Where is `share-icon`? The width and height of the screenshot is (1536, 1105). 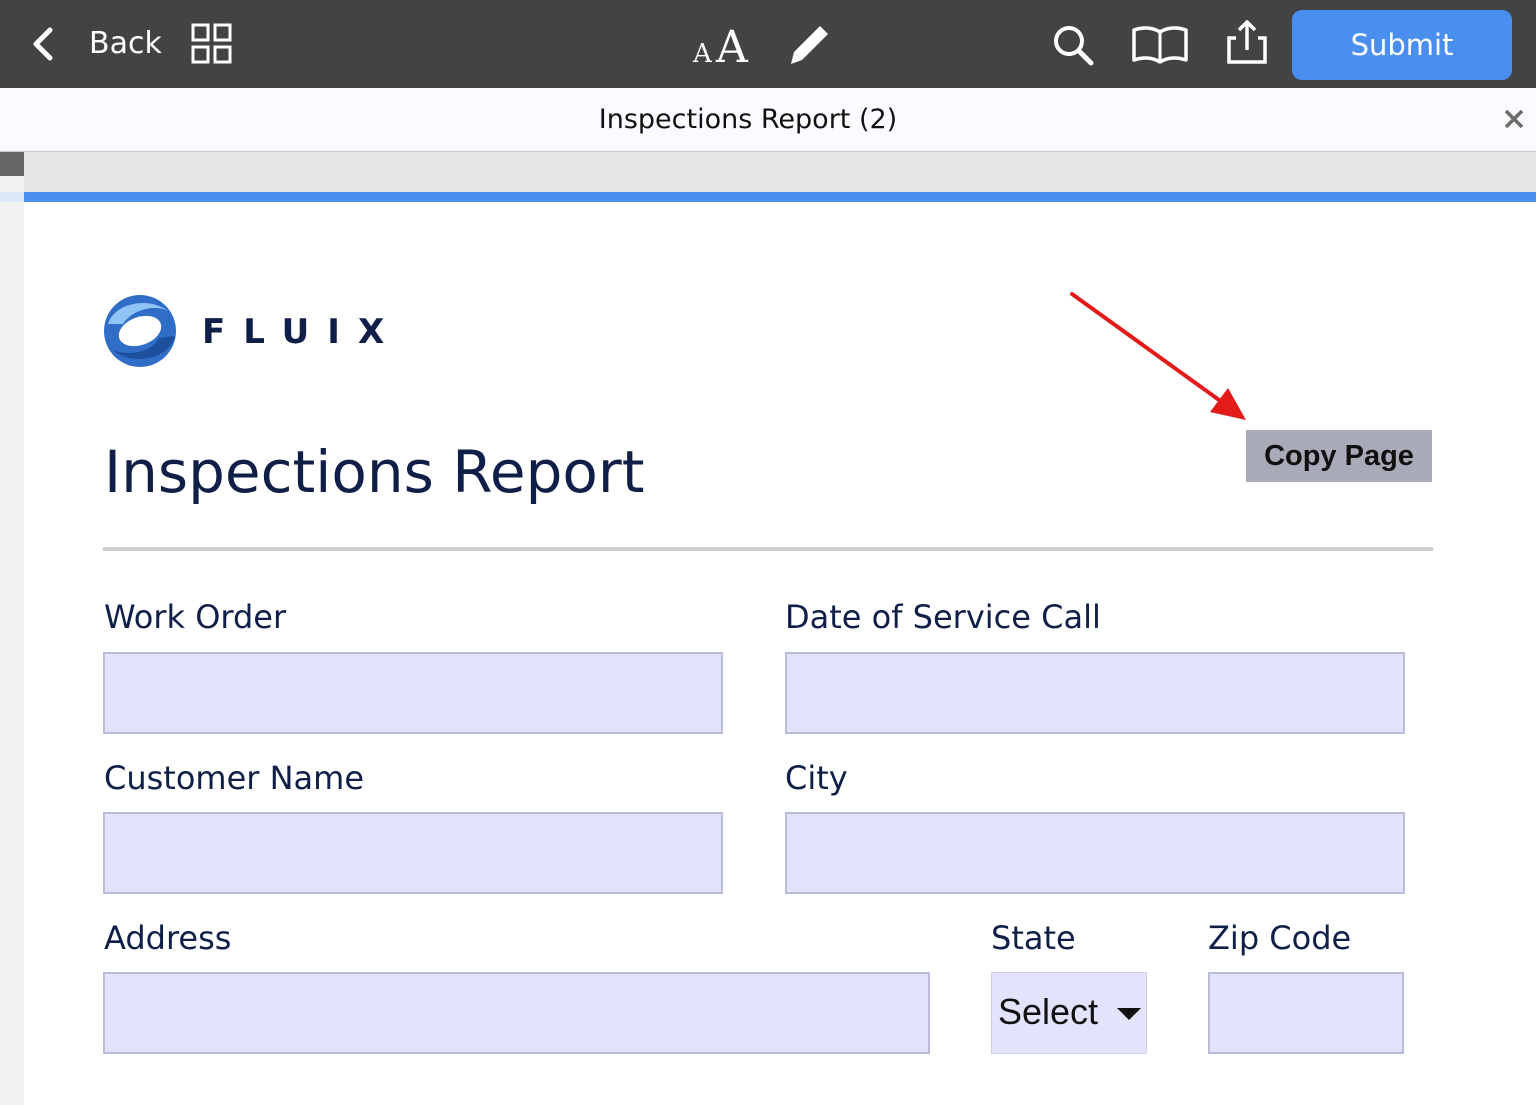
share-icon is located at coordinates (1247, 42).